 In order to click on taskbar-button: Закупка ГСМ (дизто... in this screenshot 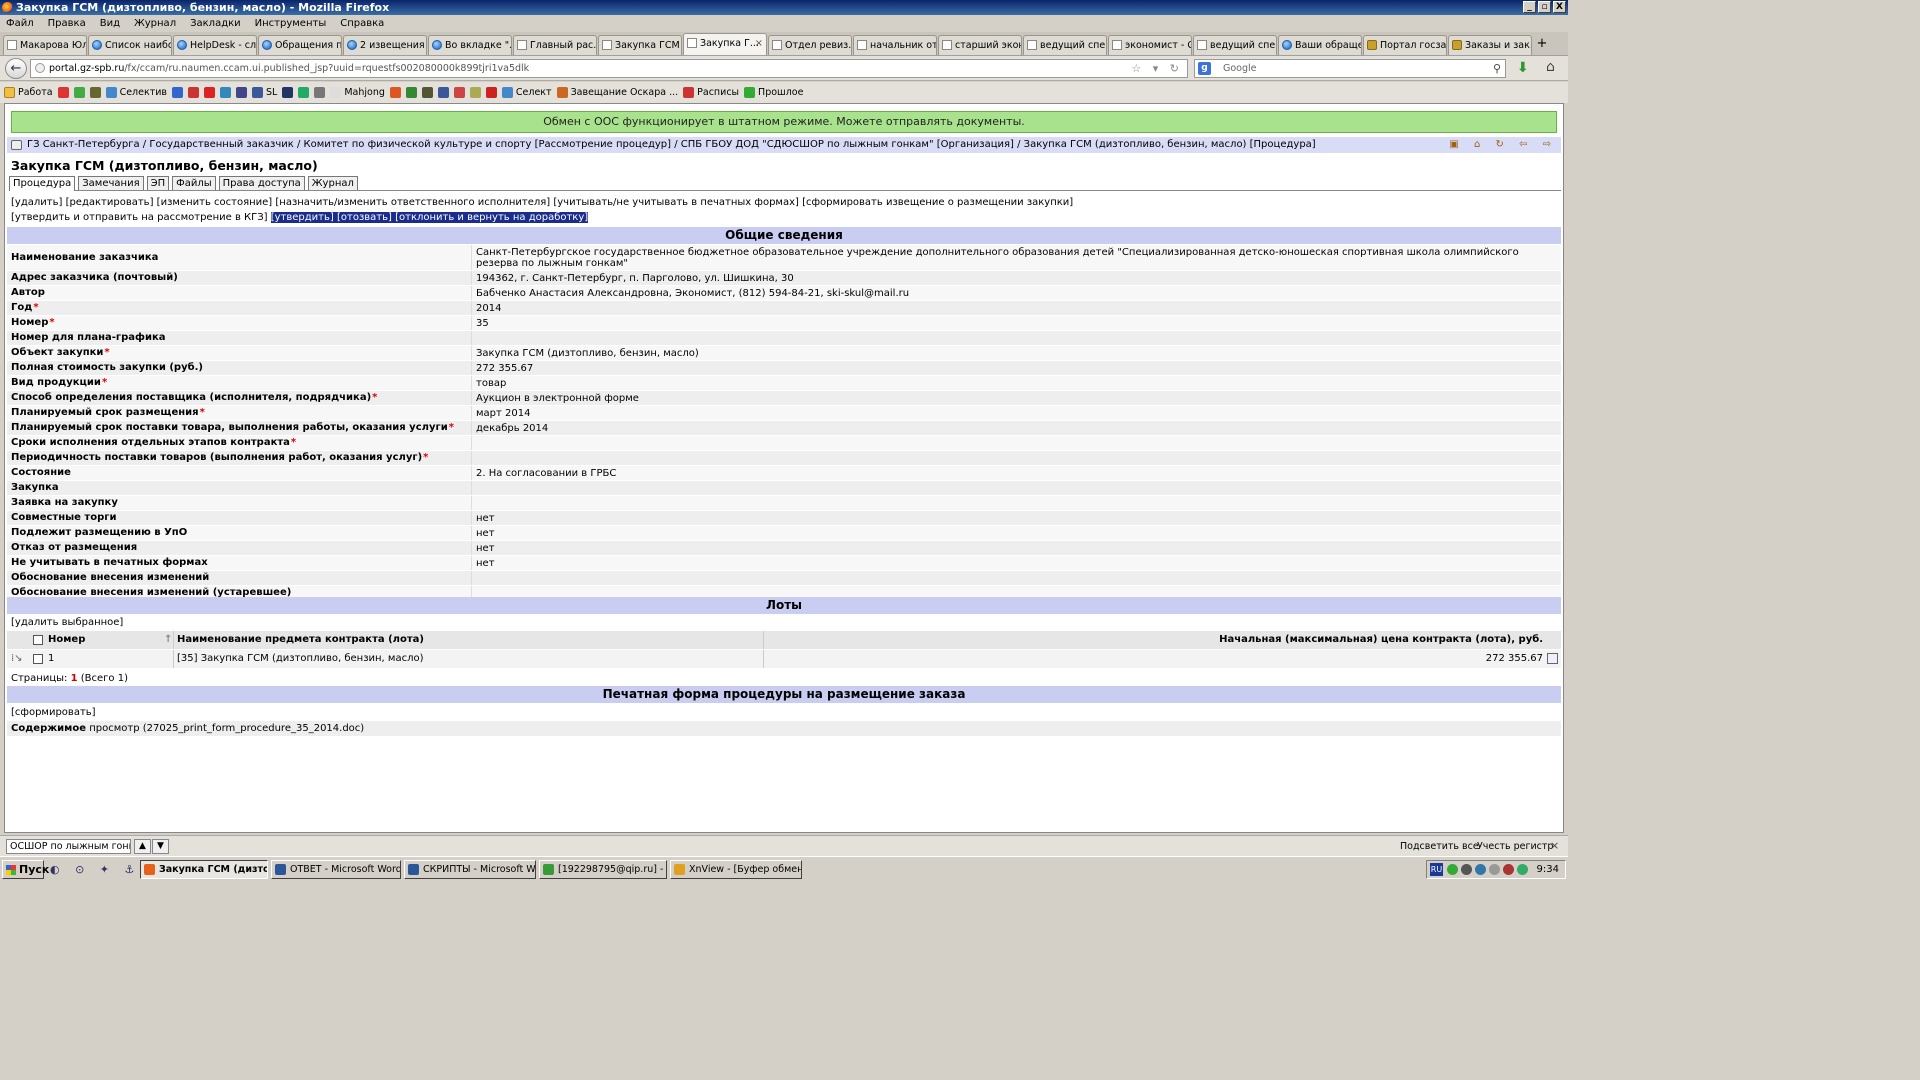, I will do `click(204, 869)`.